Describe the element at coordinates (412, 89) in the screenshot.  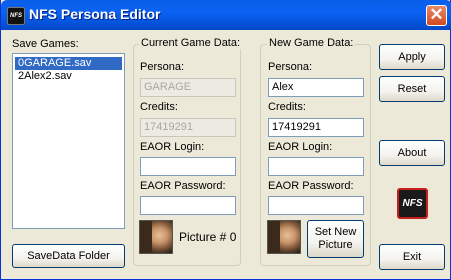
I see `reset-button: Reset` at that location.